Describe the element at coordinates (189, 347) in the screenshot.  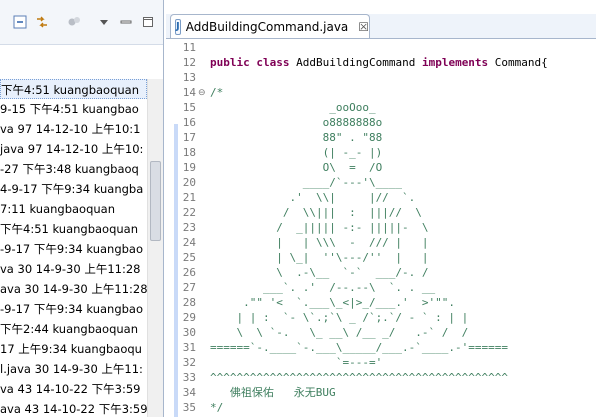
I see `line-number: 31` at that location.